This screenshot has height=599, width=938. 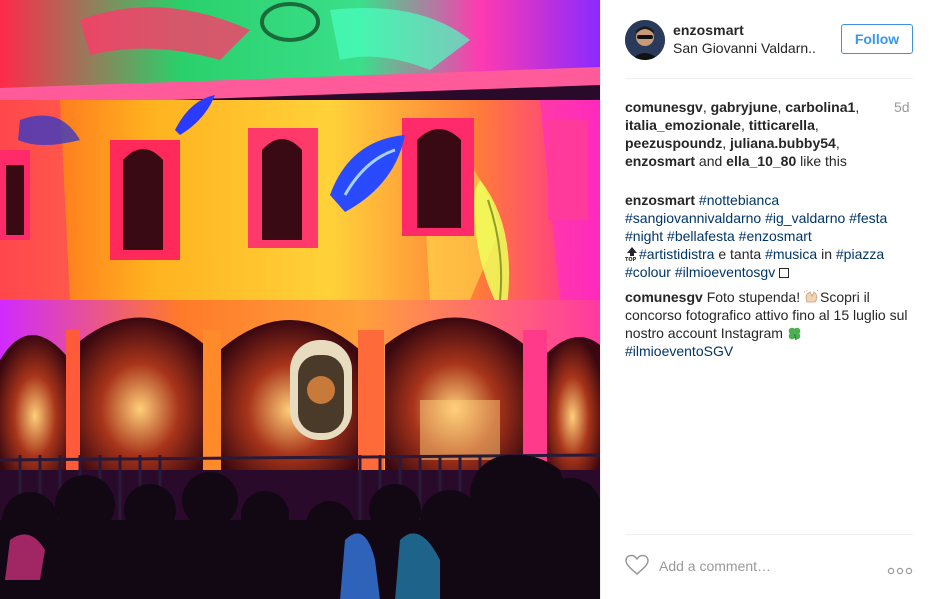 What do you see at coordinates (645, 40) in the screenshot?
I see `avatar` at bounding box center [645, 40].